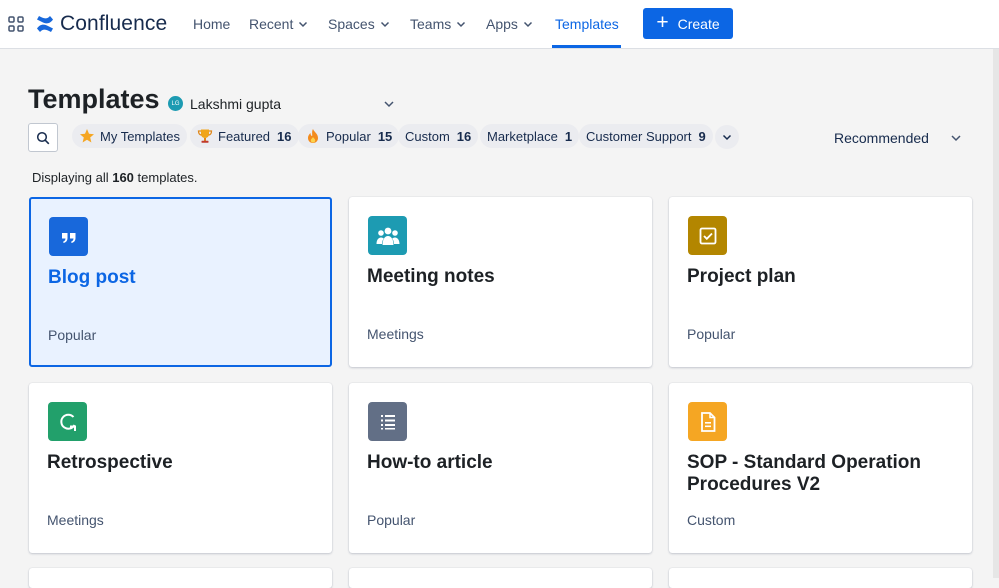  I want to click on summary-suffix: templates., so click(167, 177).